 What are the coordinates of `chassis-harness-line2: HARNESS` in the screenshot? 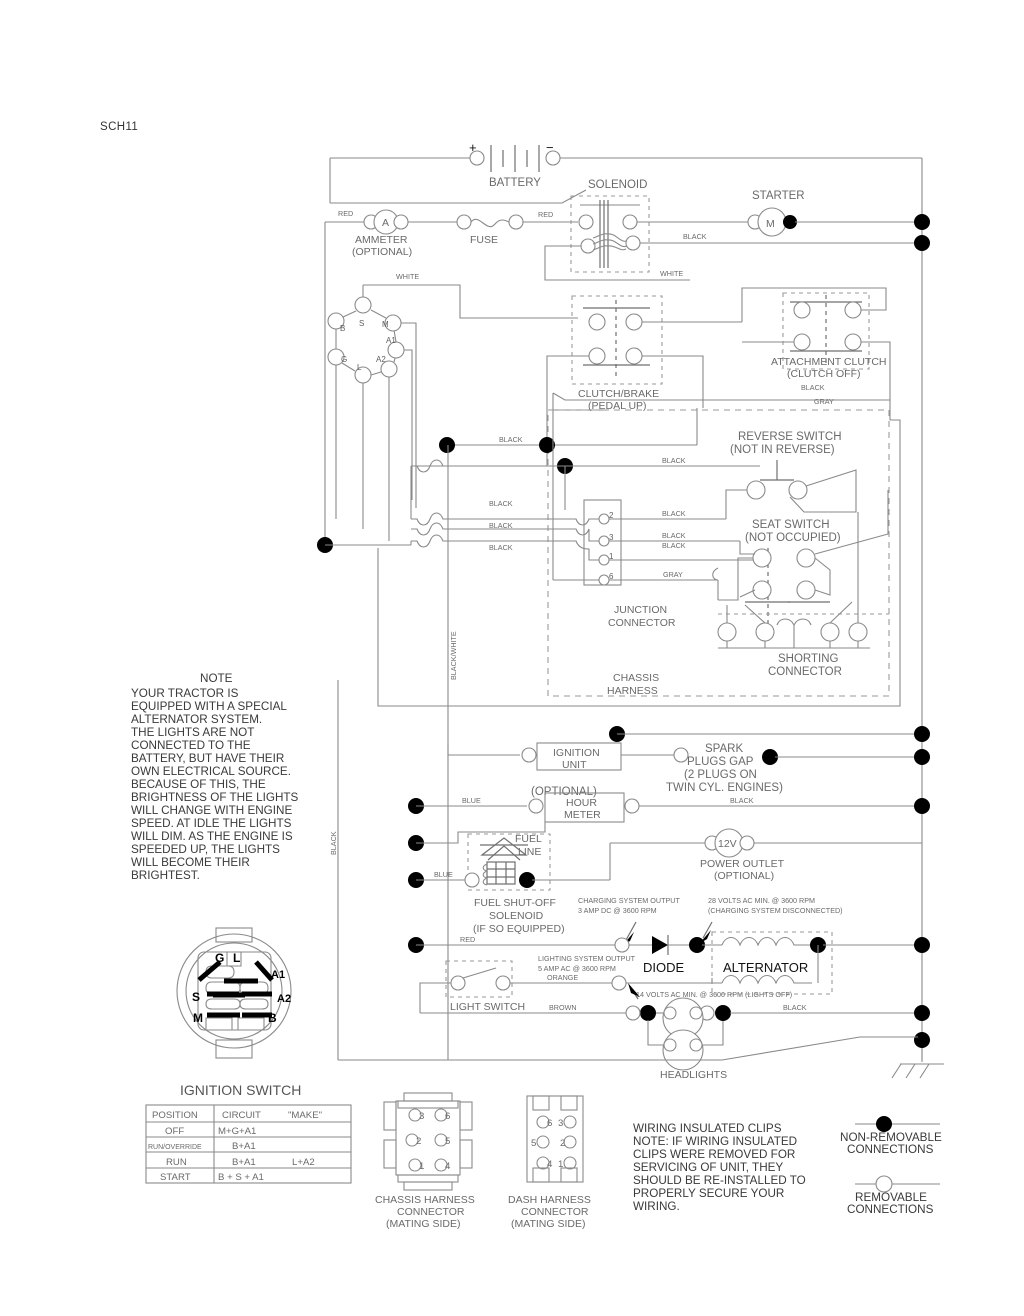 It's located at (632, 691).